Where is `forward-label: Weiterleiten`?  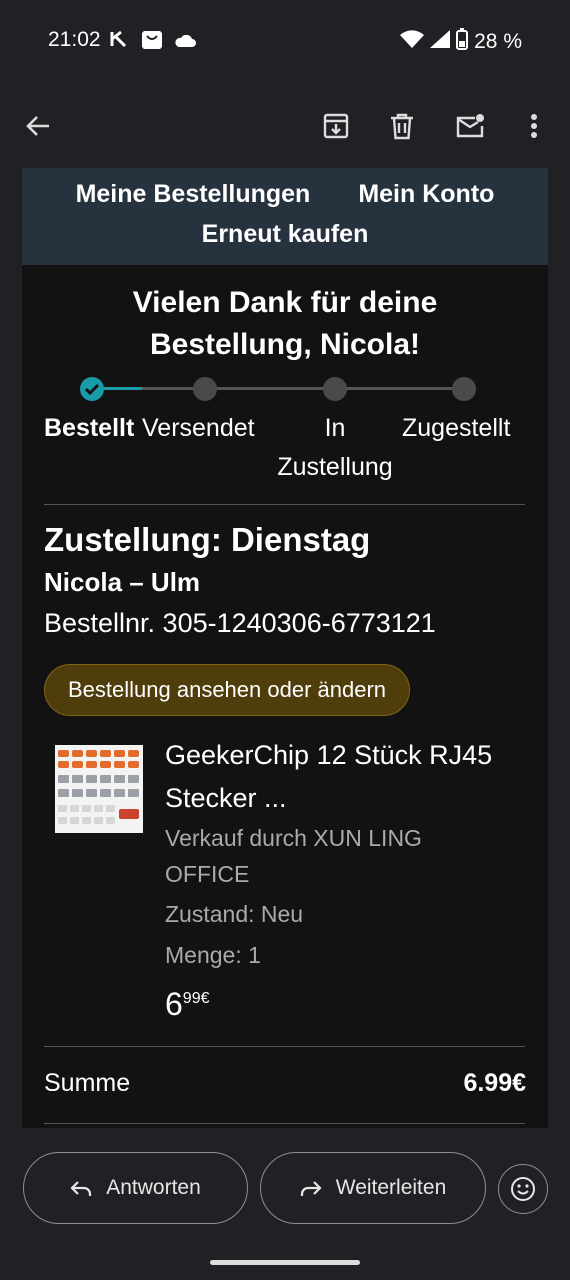 forward-label: Weiterleiten is located at coordinates (391, 1187).